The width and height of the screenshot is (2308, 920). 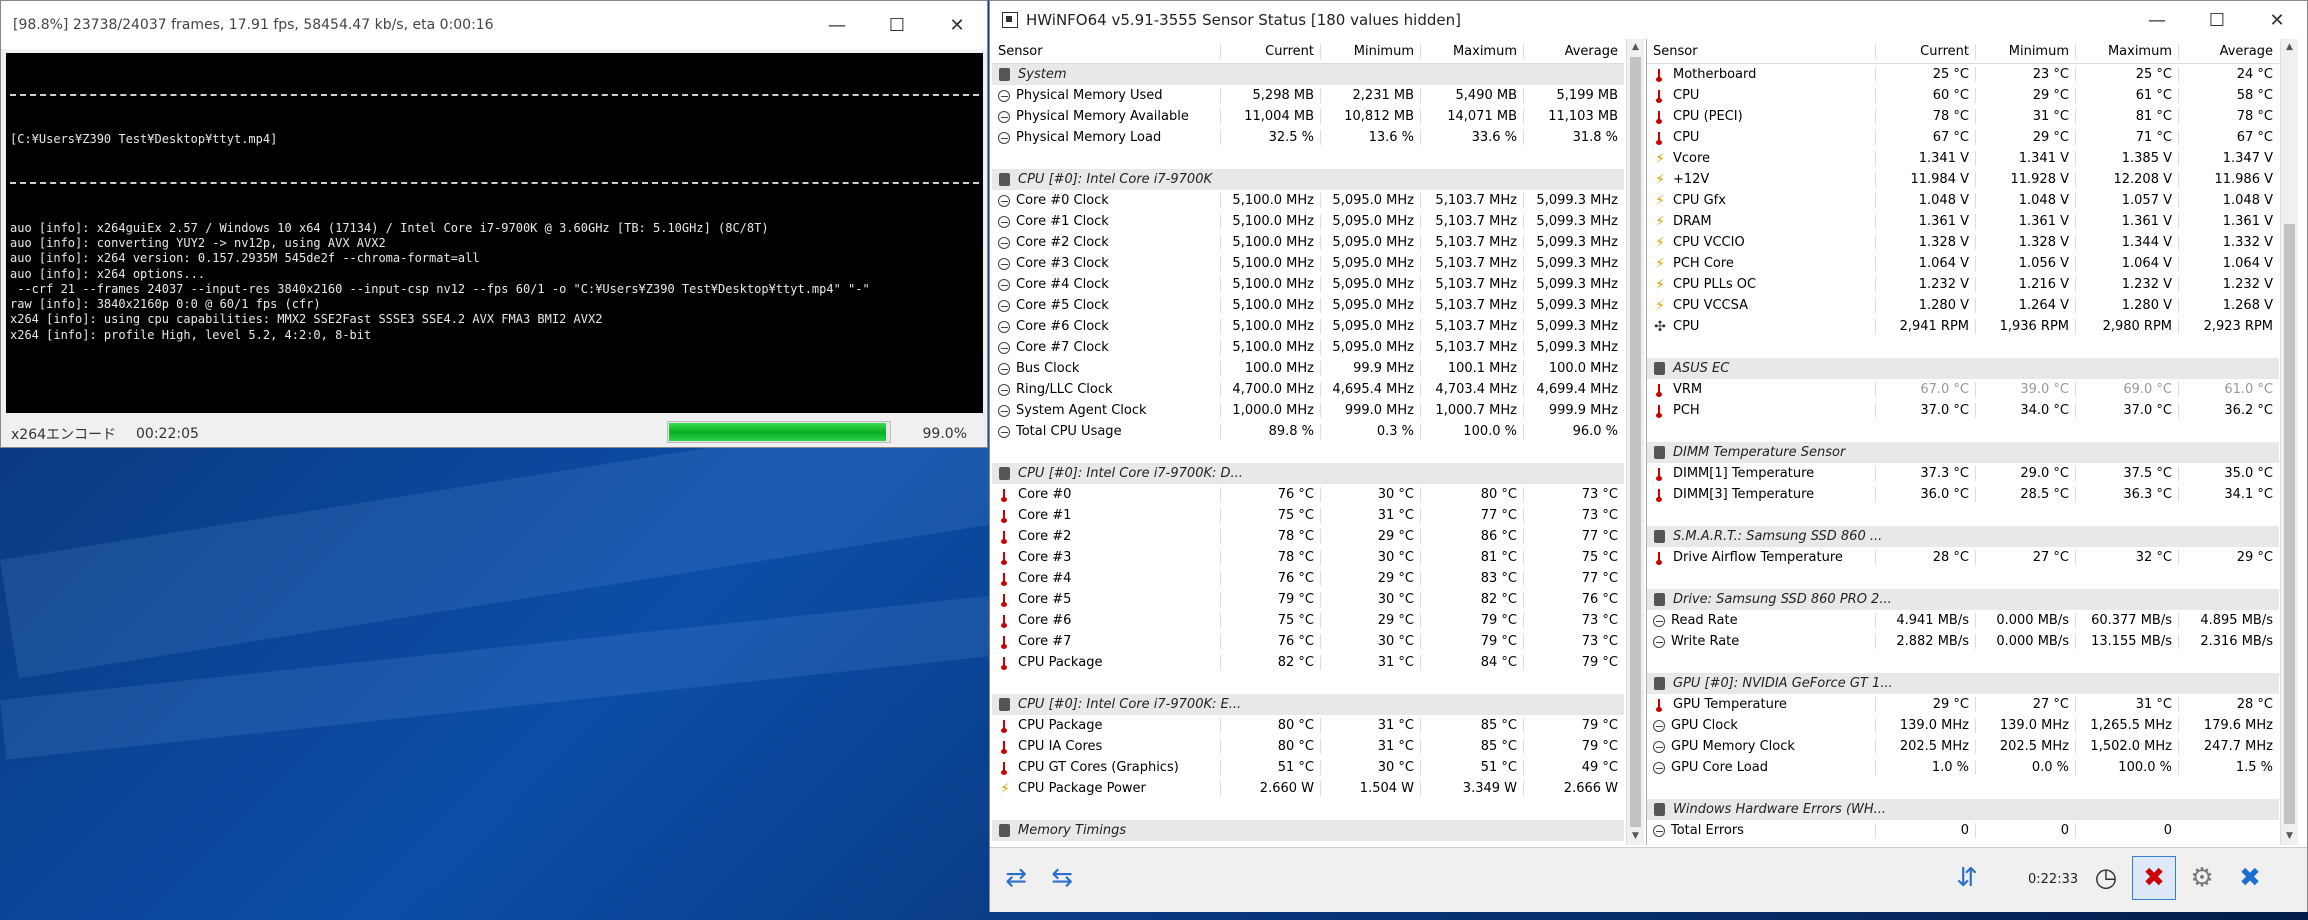 I want to click on sensor-row: CPU Package 80 °C 31 °C 85 °C 79 °C, so click(x=1308, y=725).